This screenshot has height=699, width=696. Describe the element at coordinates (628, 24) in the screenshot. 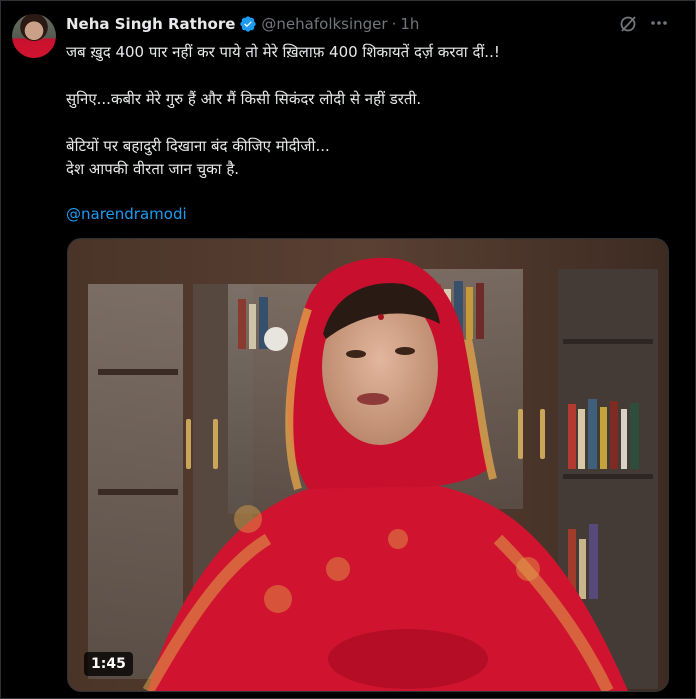

I see `grok-icon` at that location.